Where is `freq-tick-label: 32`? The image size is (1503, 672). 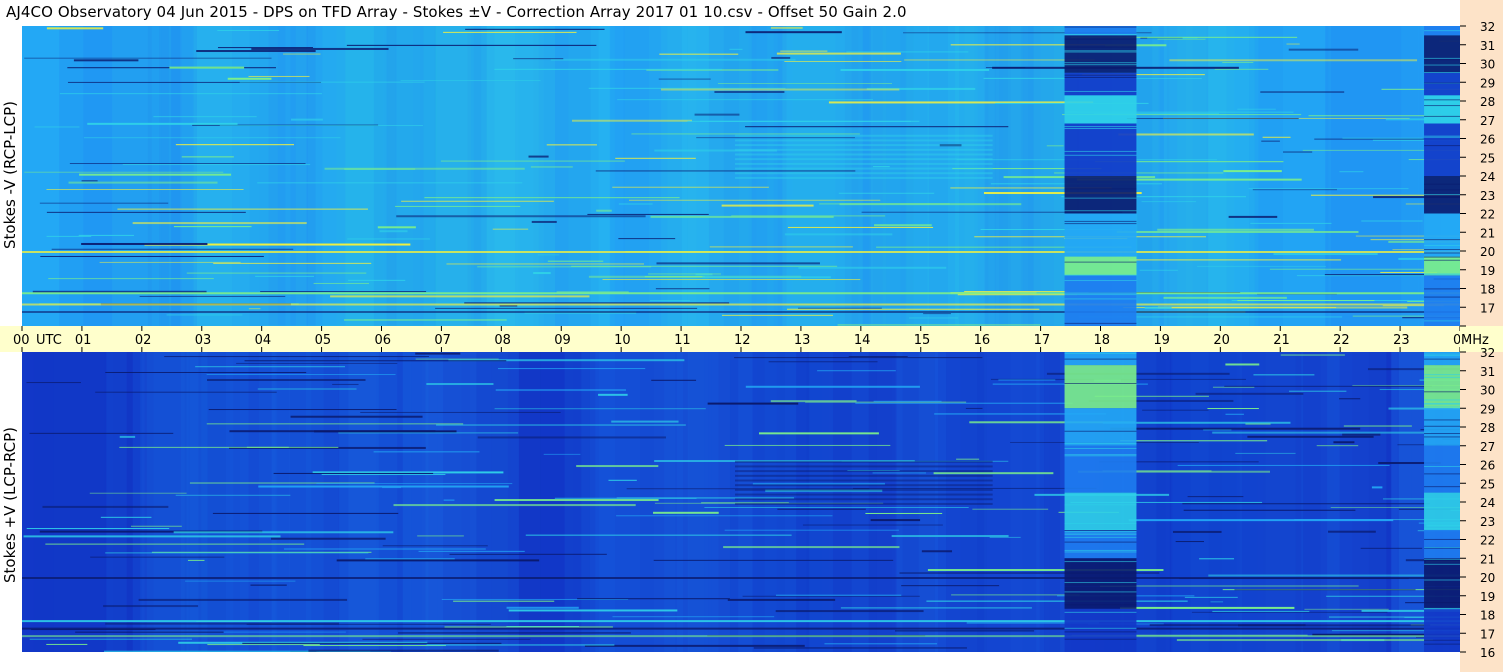 freq-tick-label: 32 is located at coordinates (1487, 27).